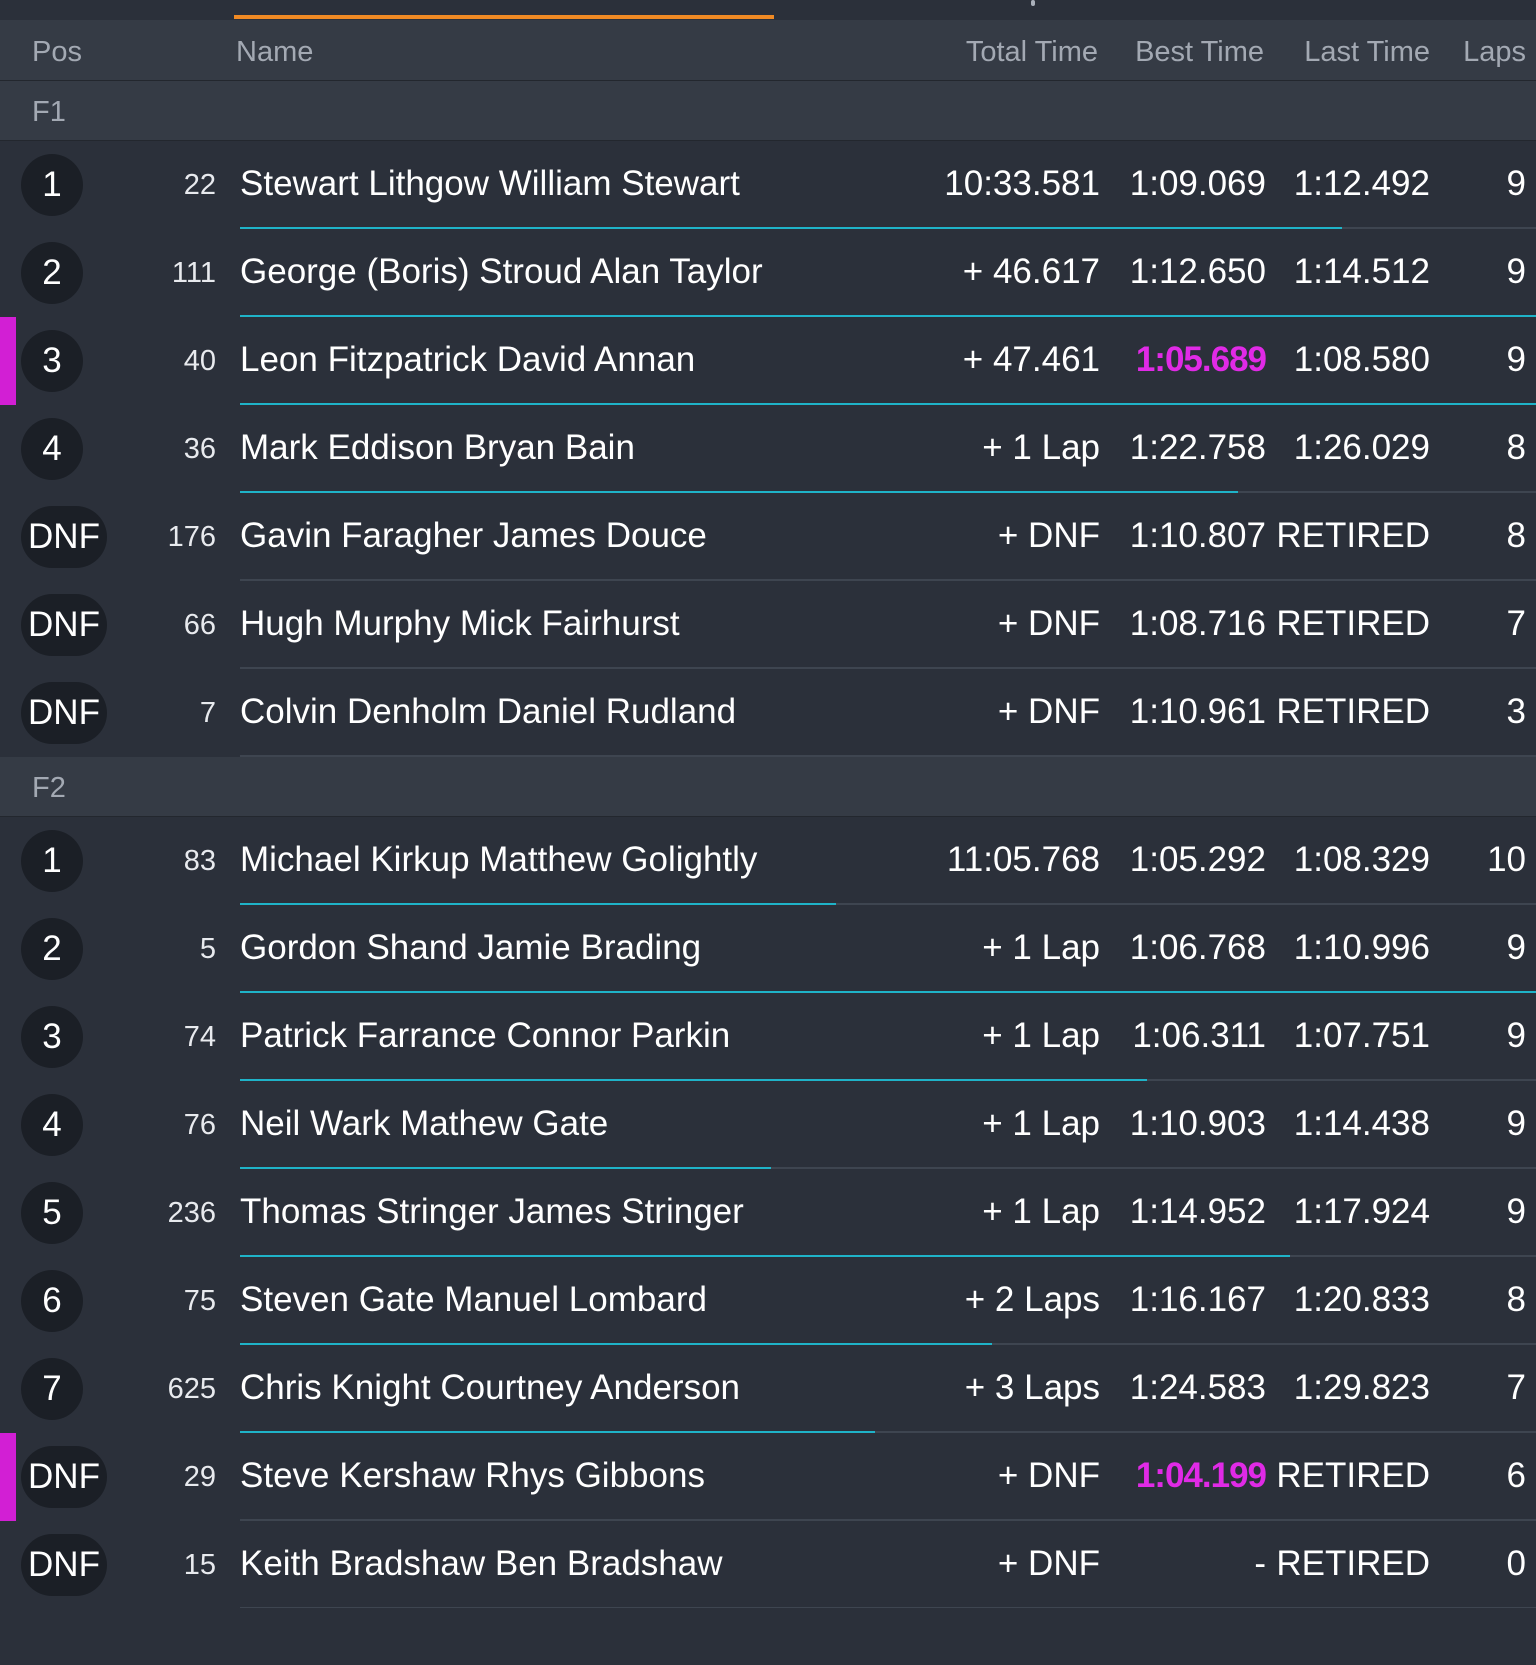 This screenshot has width=1536, height=1665. I want to click on active-tab-indicator, so click(504, 17).